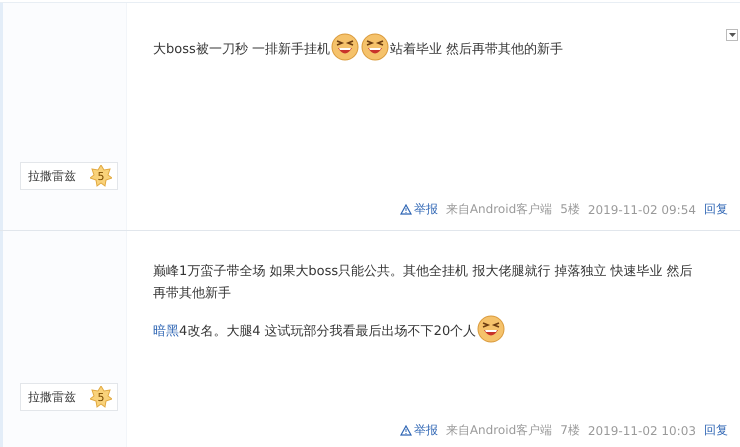  I want to click on dropdown-button, so click(732, 35).